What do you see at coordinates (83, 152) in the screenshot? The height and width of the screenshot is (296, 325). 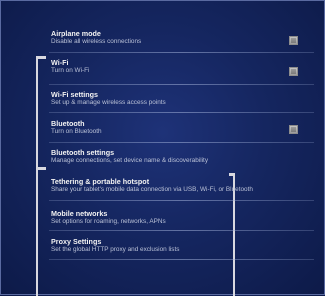 I see `item-title: Bluetooth settings` at bounding box center [83, 152].